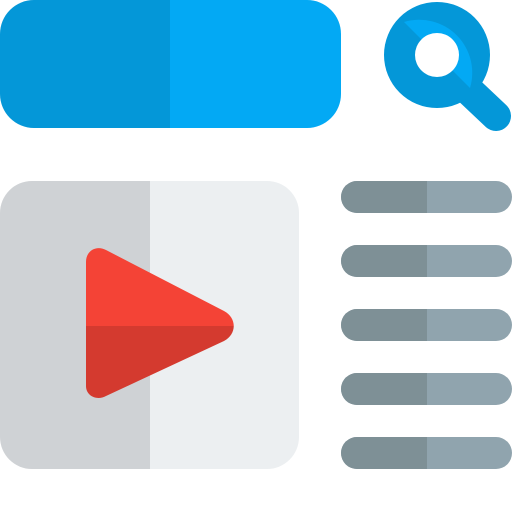  What do you see at coordinates (255, 64) in the screenshot?
I see `search-bar-right` at bounding box center [255, 64].